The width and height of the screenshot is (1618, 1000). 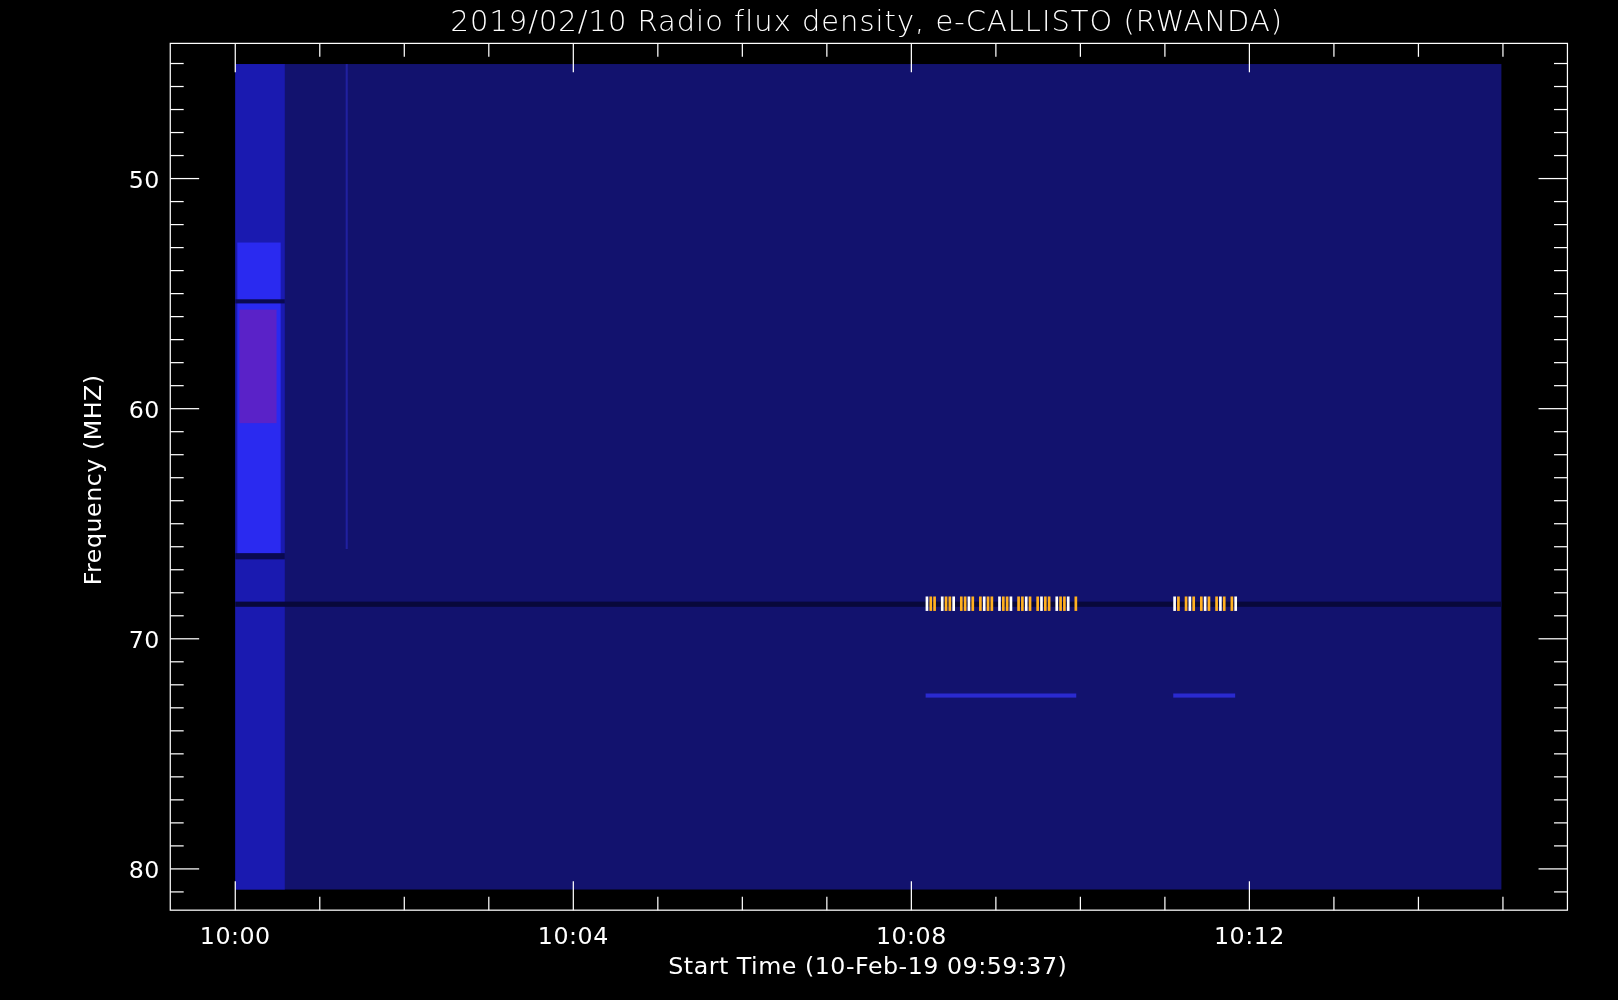 I want to click on x-tick-label: 10:08, so click(x=911, y=936).